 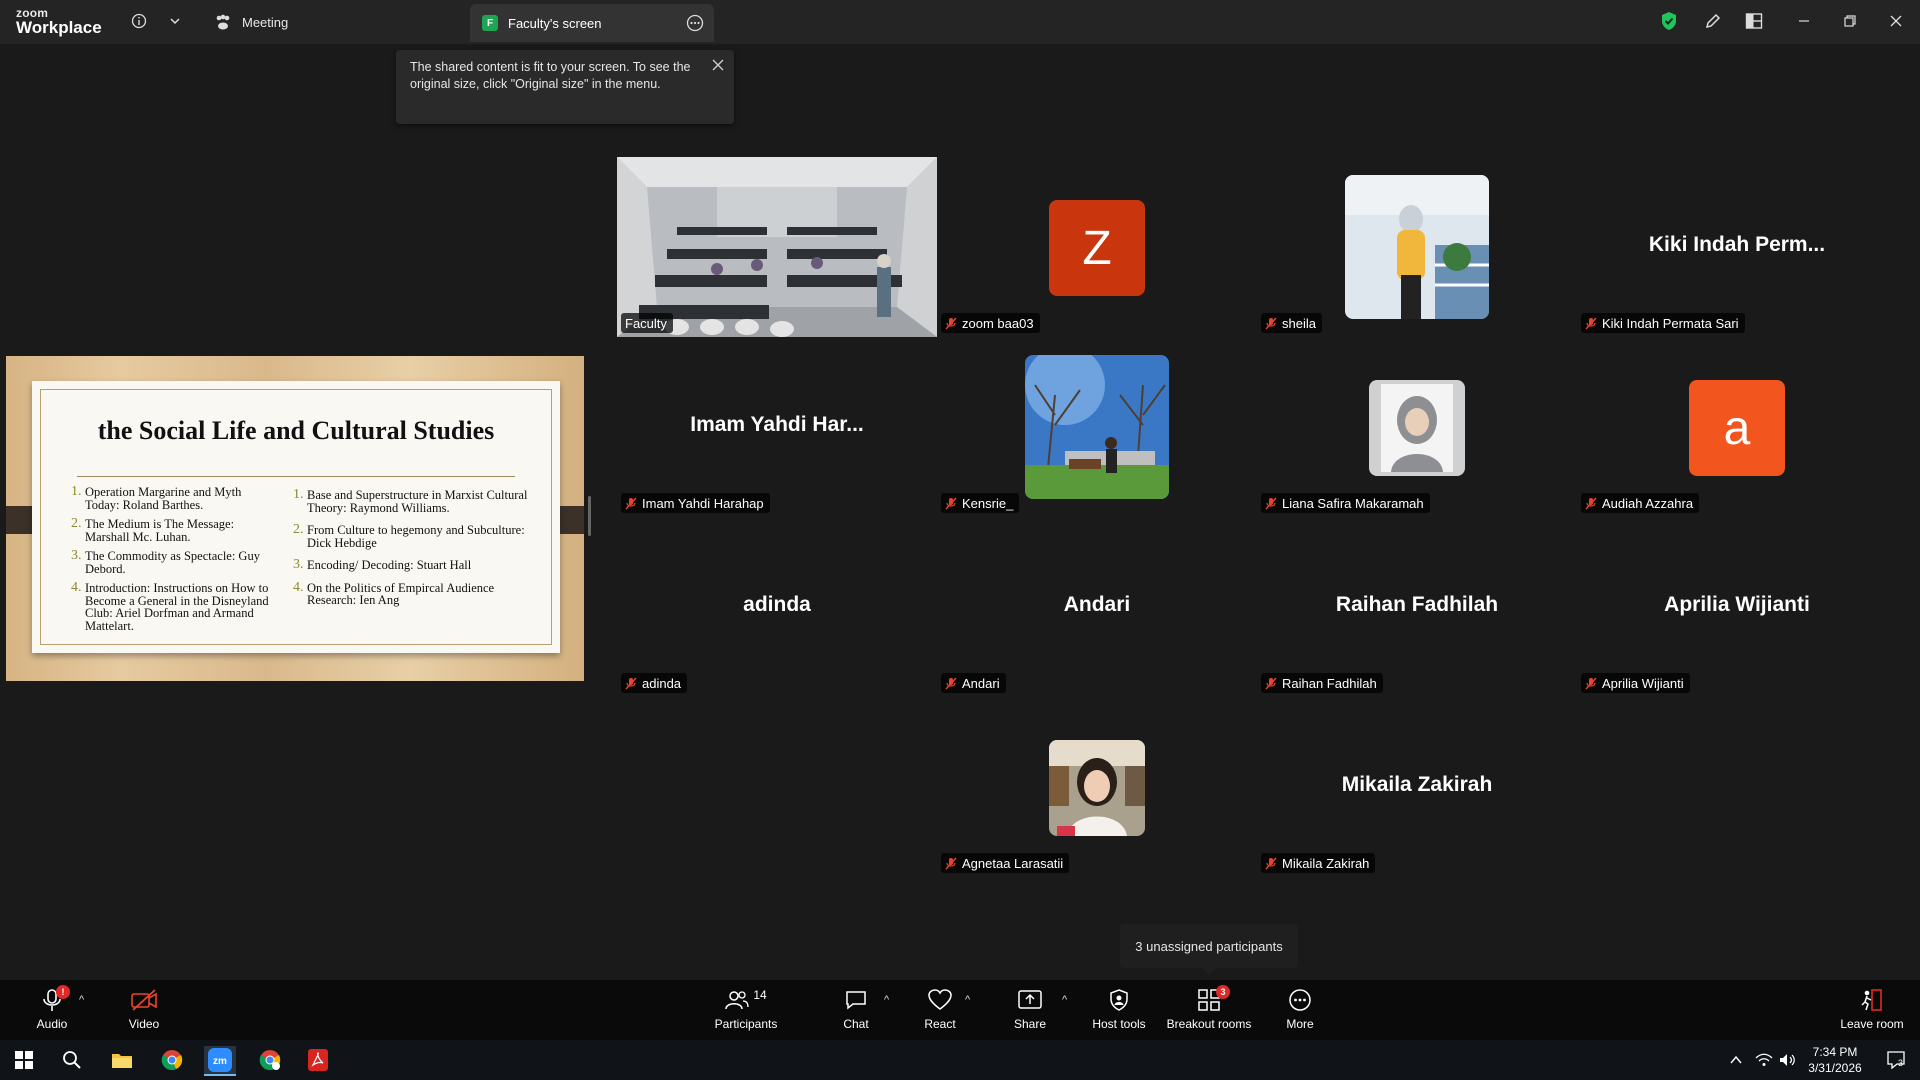 I want to click on react-options-caret-icon: ^, so click(x=967, y=1000).